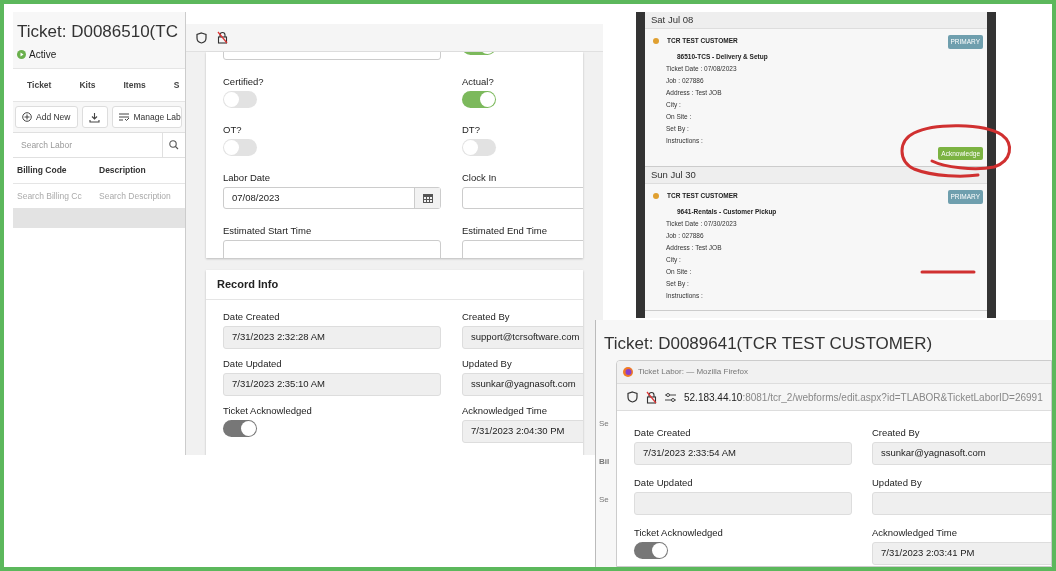  I want to click on sliders-icon, so click(670, 397).